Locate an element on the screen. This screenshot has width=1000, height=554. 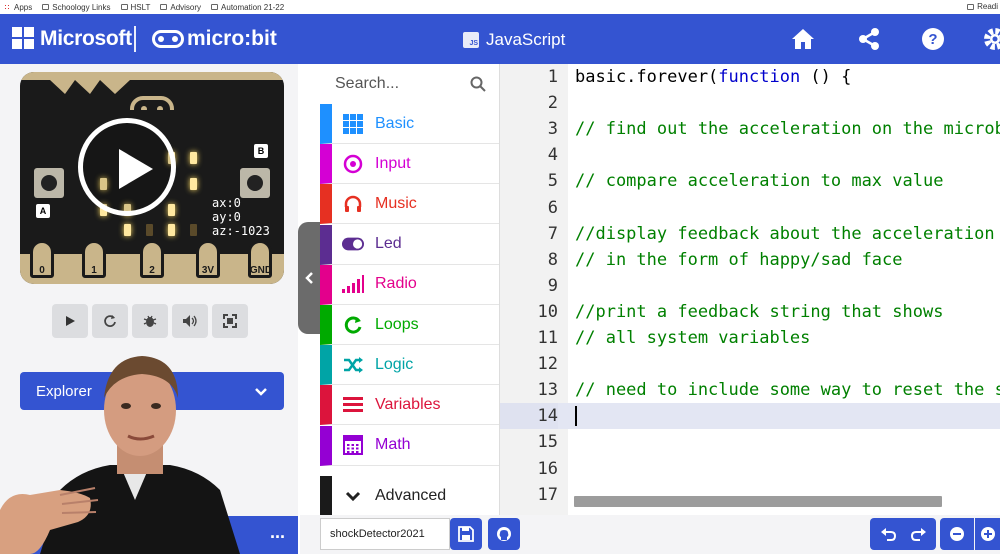
bookmark-automation: Automation 21-22 is located at coordinates (247, 7).